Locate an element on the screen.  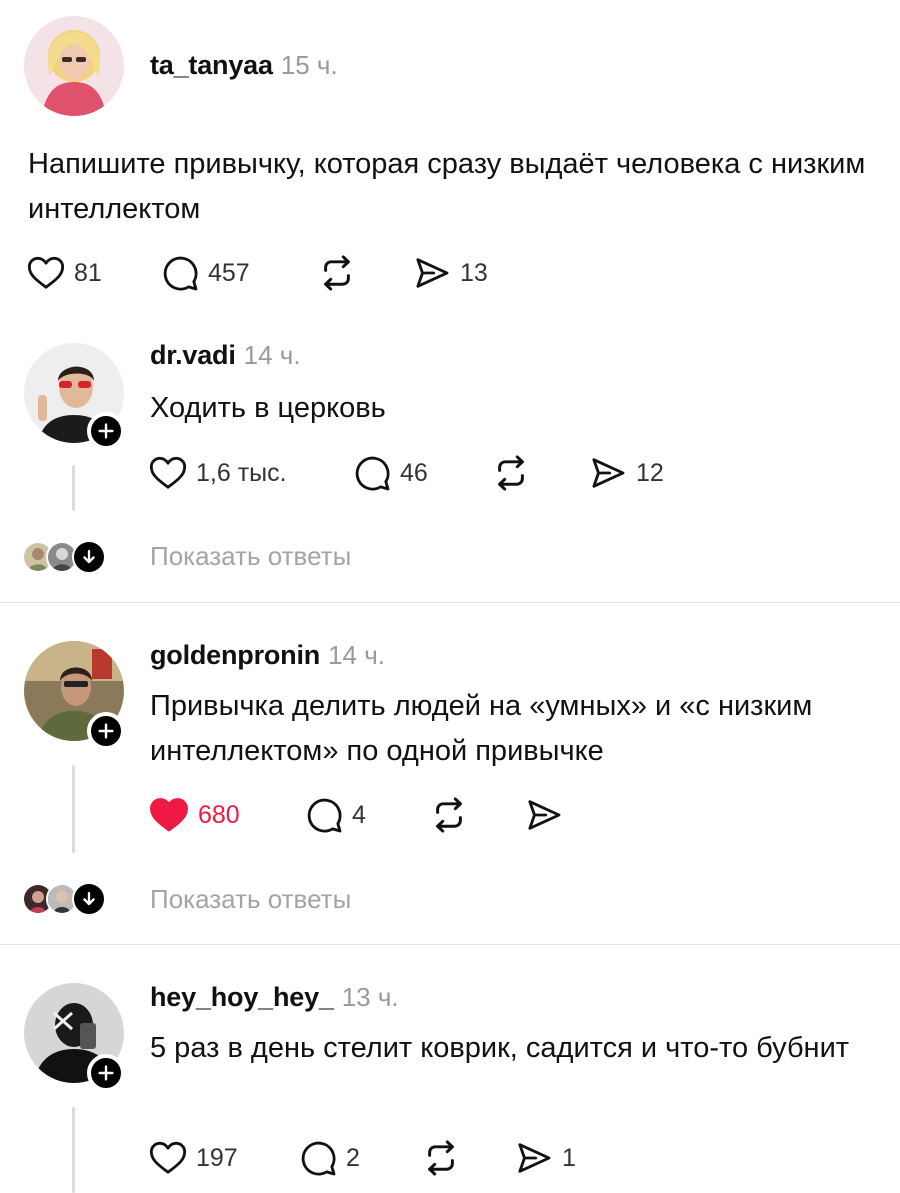
like-count: 81 is located at coordinates (88, 272).